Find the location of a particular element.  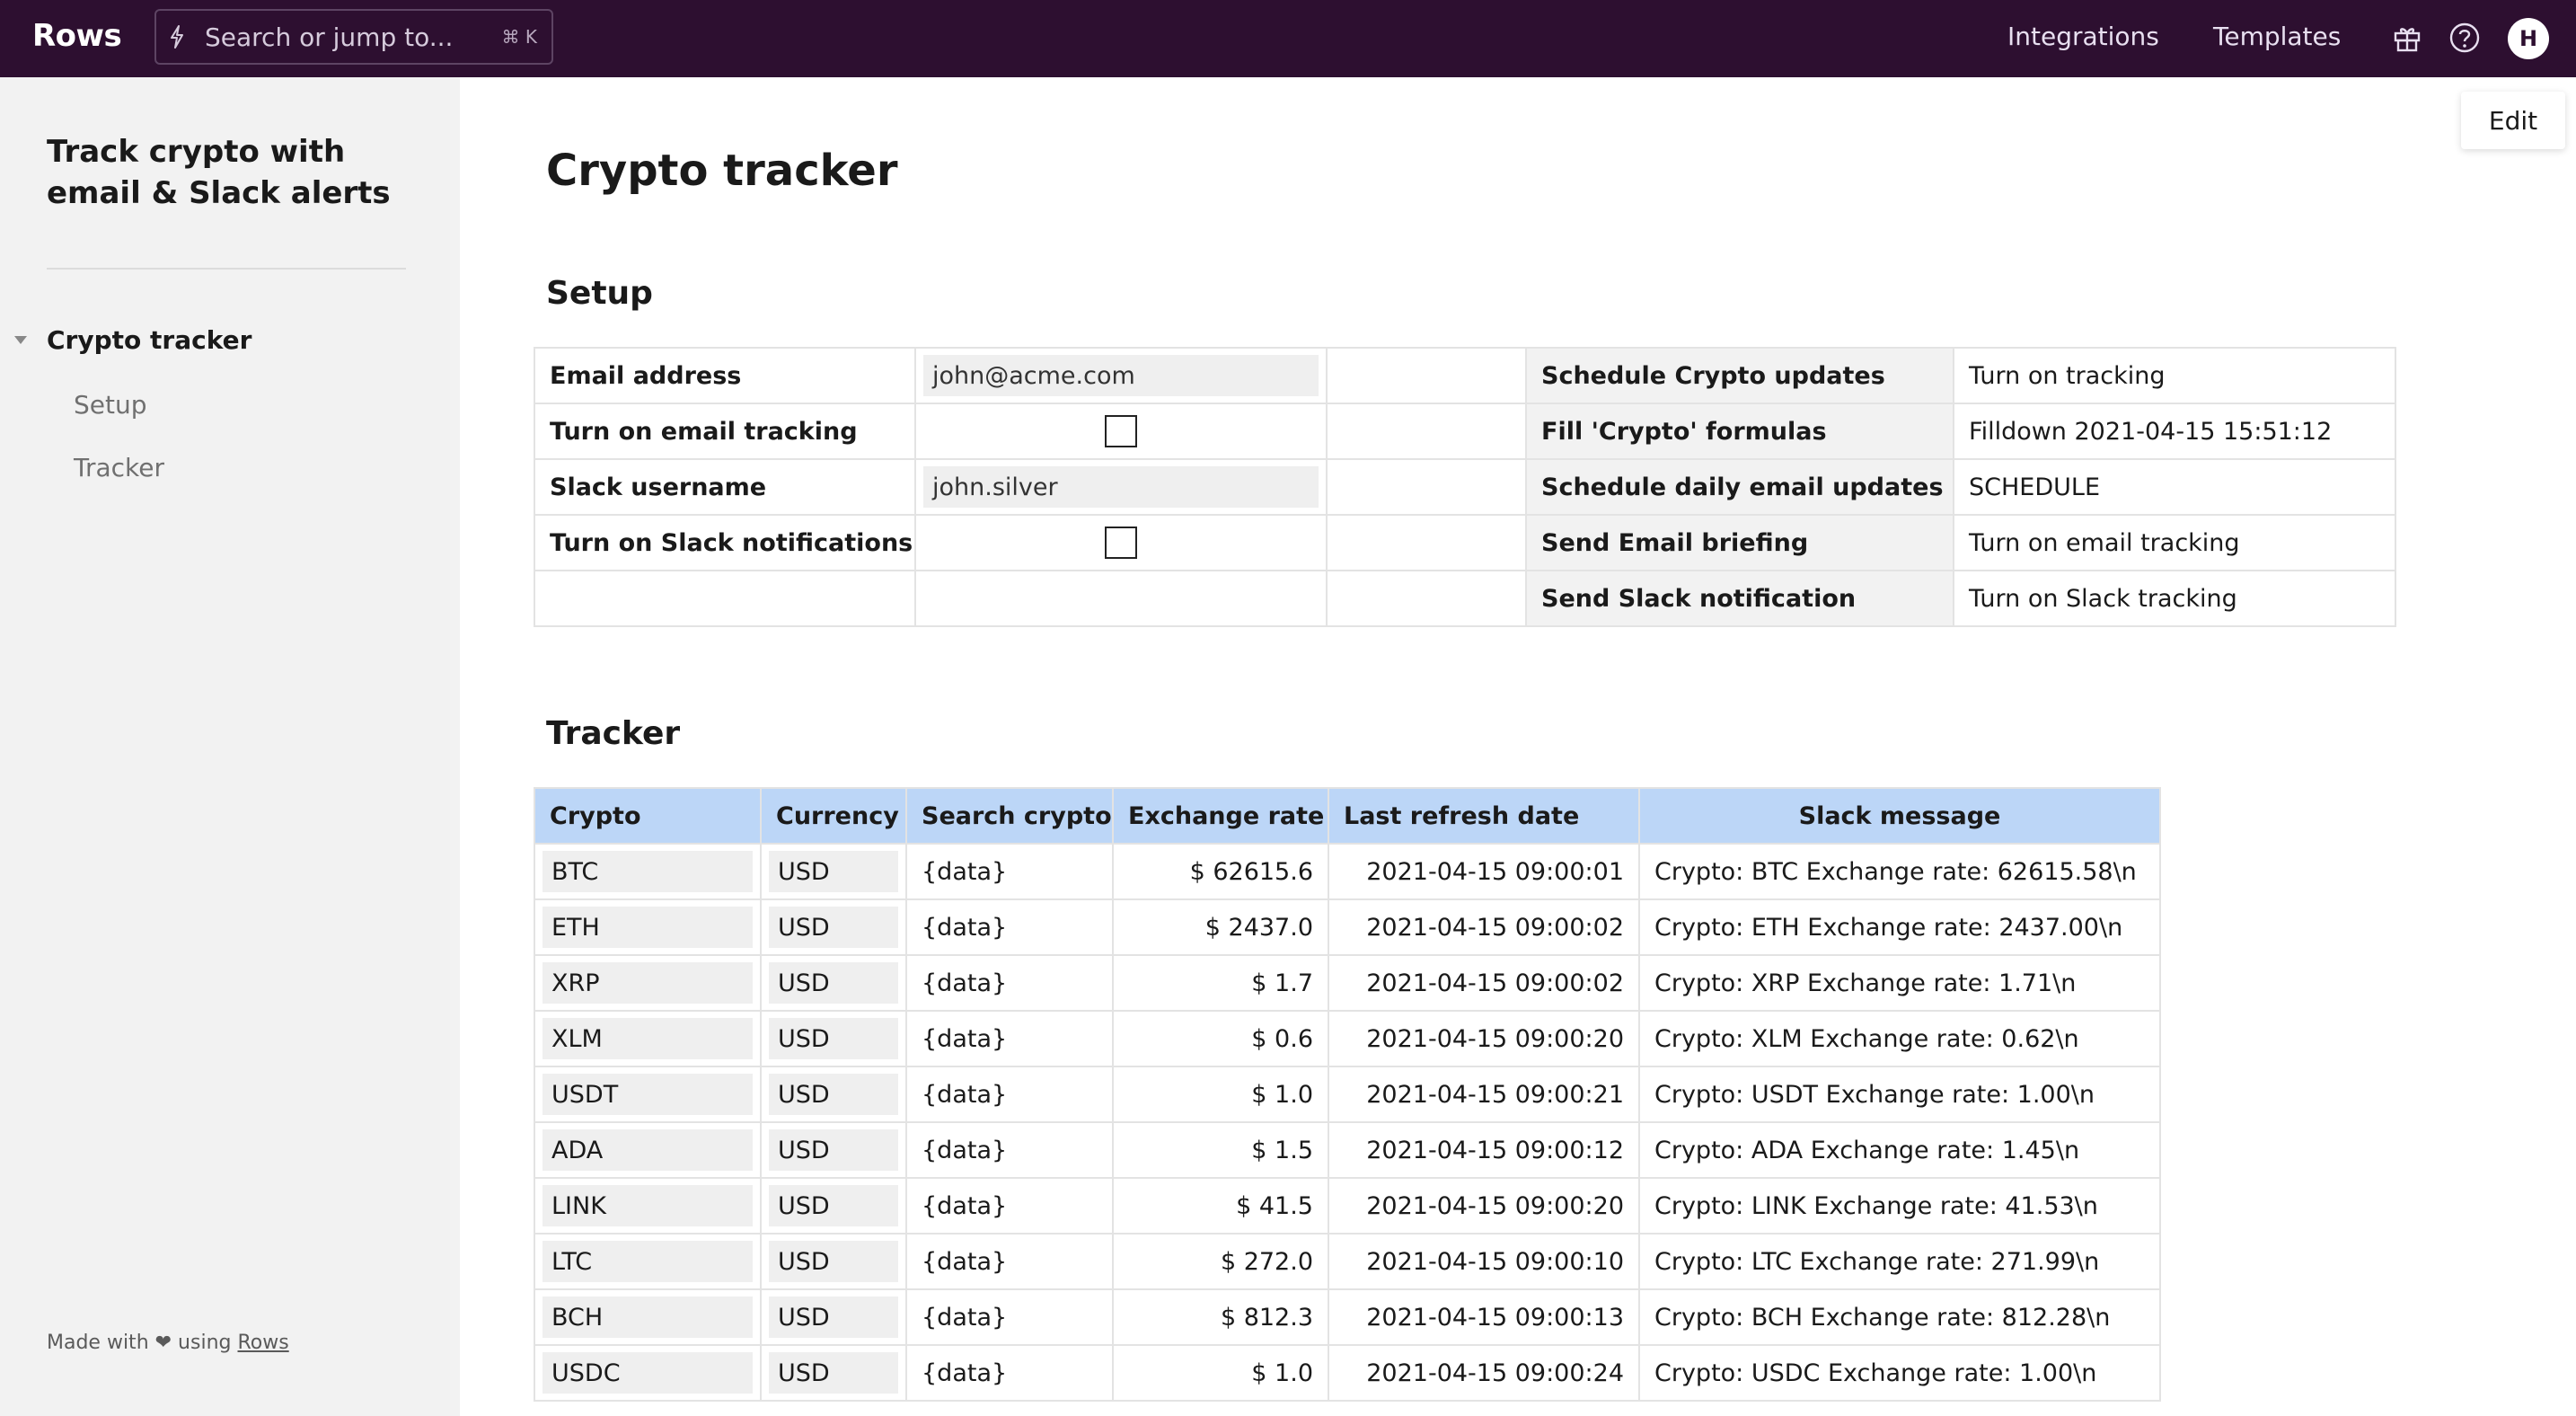

search-input: Search or jump to... ⌘ K is located at coordinates (353, 37).